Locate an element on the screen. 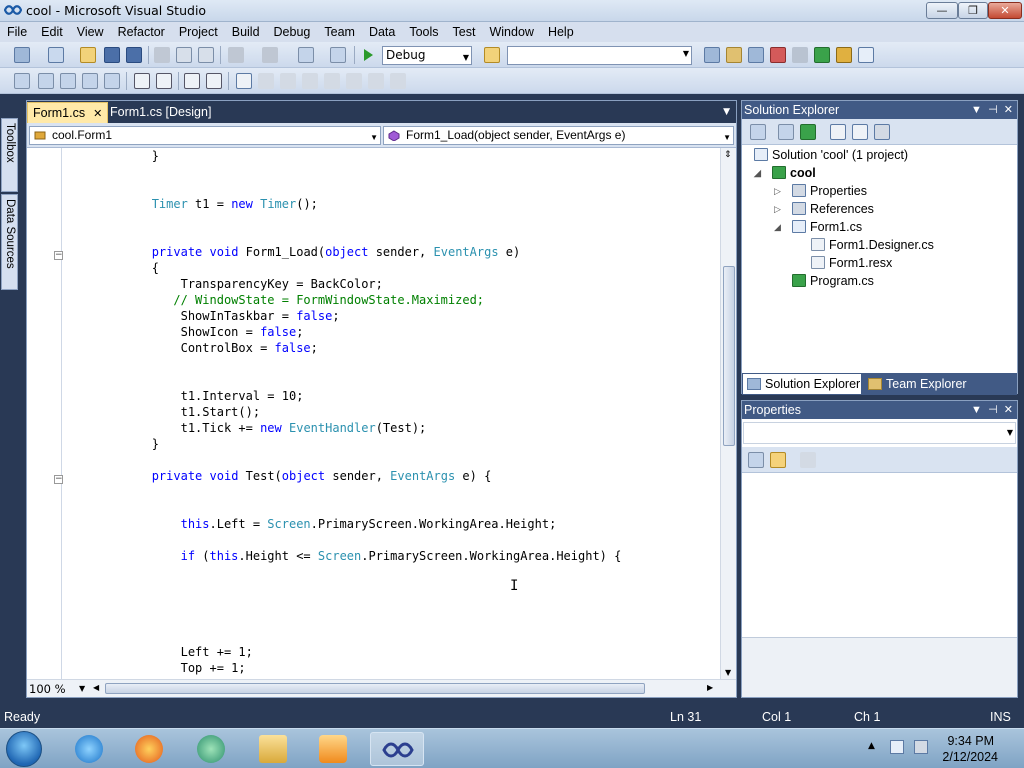  property-pages-icon is located at coordinates (808, 460).